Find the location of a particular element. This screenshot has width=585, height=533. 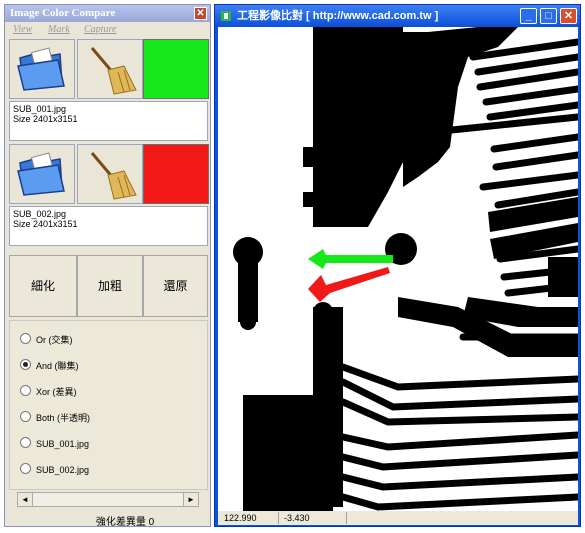

minimize-button: _ is located at coordinates (528, 16).